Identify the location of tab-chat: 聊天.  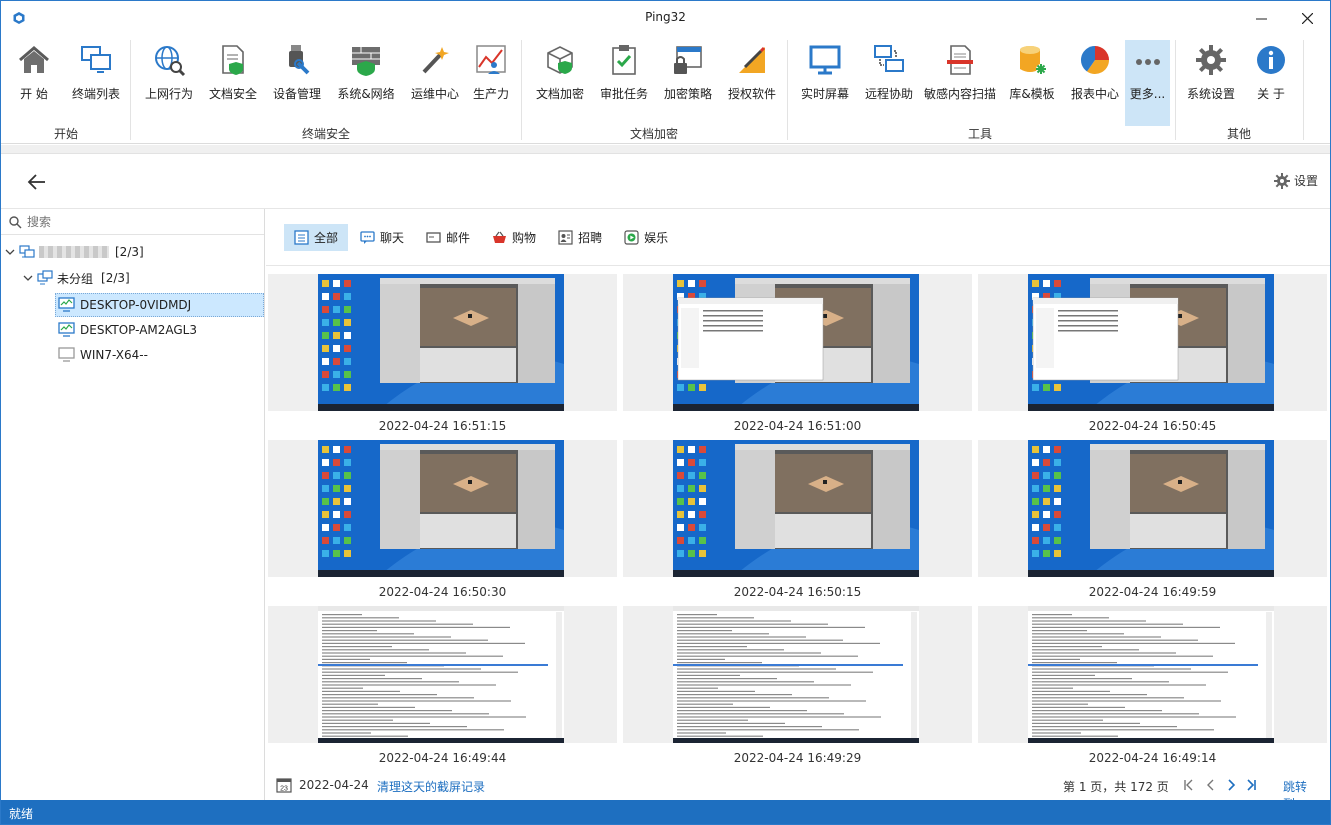
(382, 237).